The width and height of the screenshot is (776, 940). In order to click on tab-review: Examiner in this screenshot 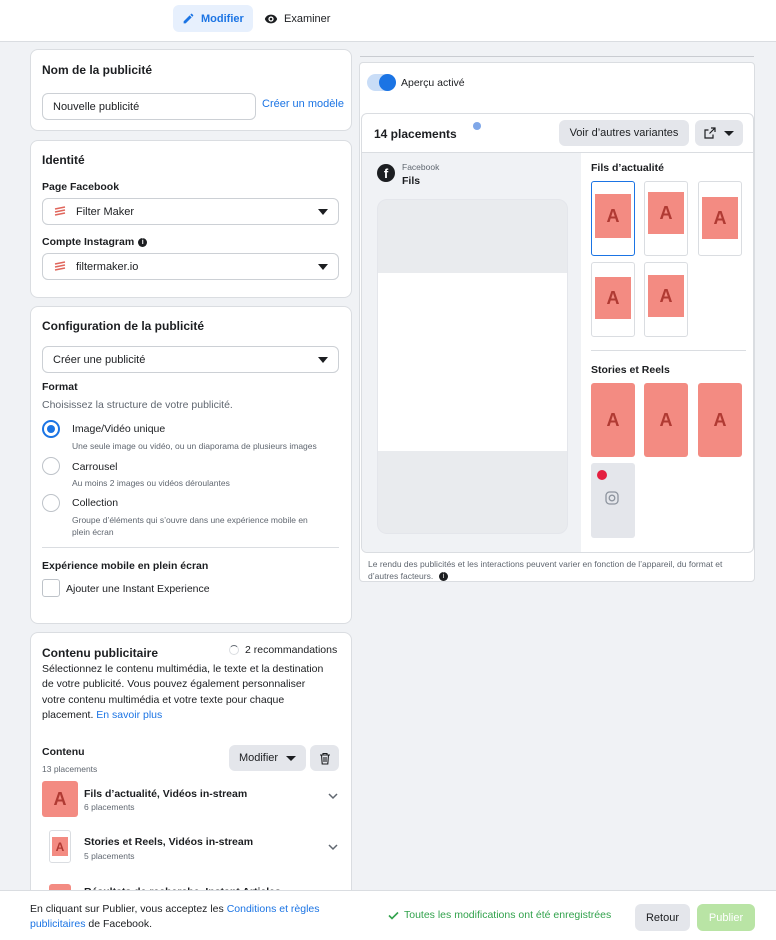, I will do `click(297, 18)`.